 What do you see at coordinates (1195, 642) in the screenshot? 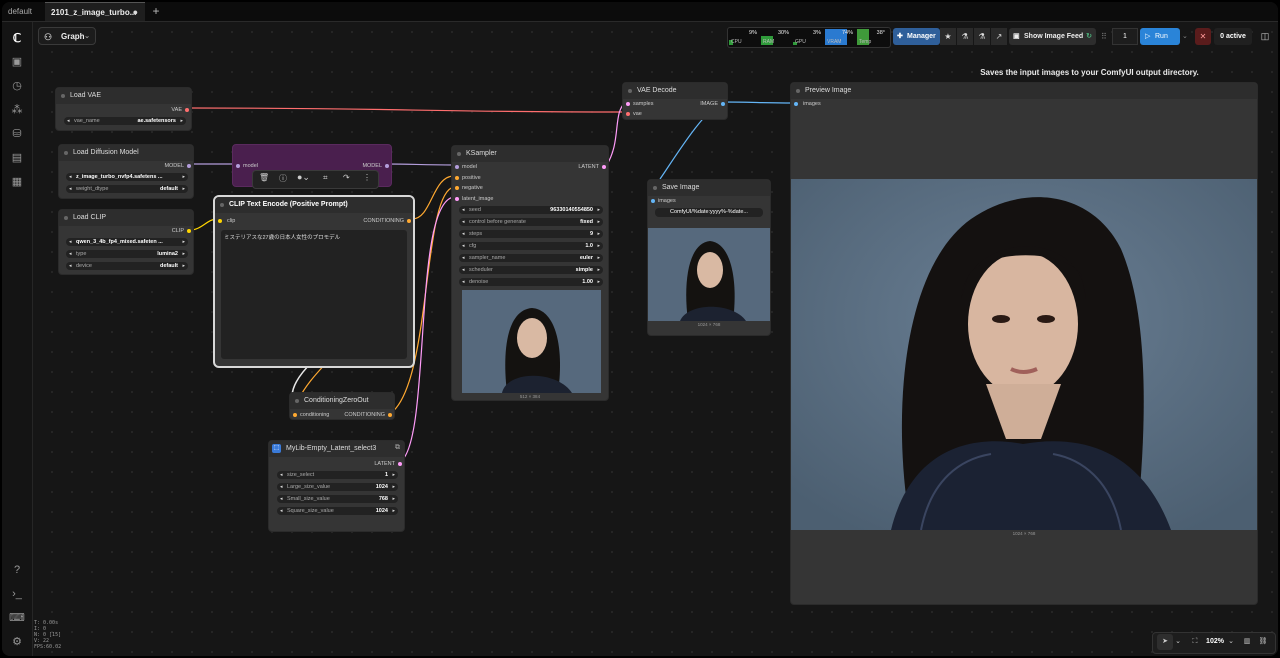
I see `fit-view-icon: ⛶` at bounding box center [1195, 642].